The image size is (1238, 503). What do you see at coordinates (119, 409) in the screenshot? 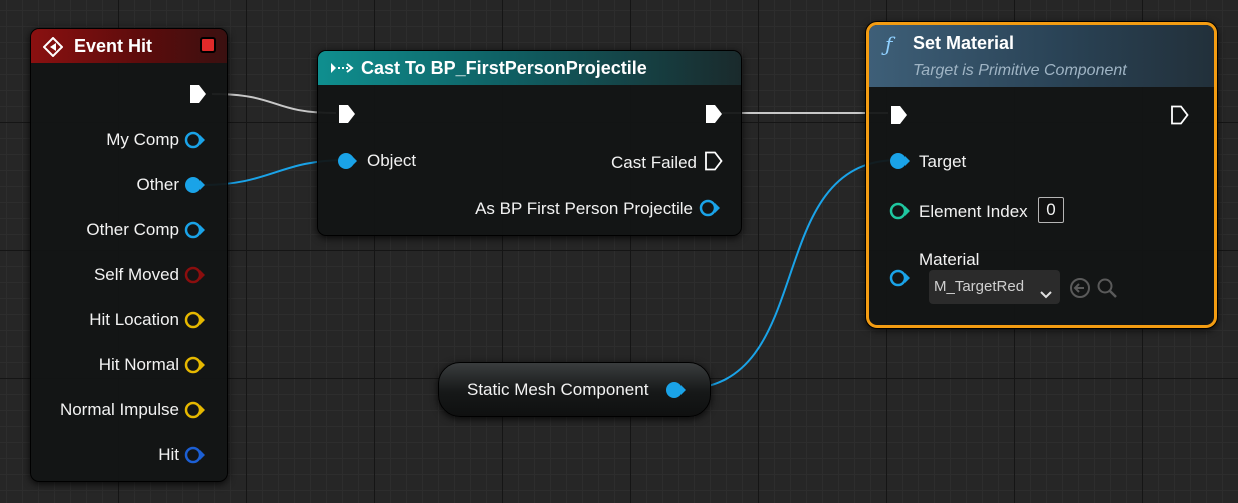
I see `normal-impulse-pin-label: Normal Impulse` at bounding box center [119, 409].